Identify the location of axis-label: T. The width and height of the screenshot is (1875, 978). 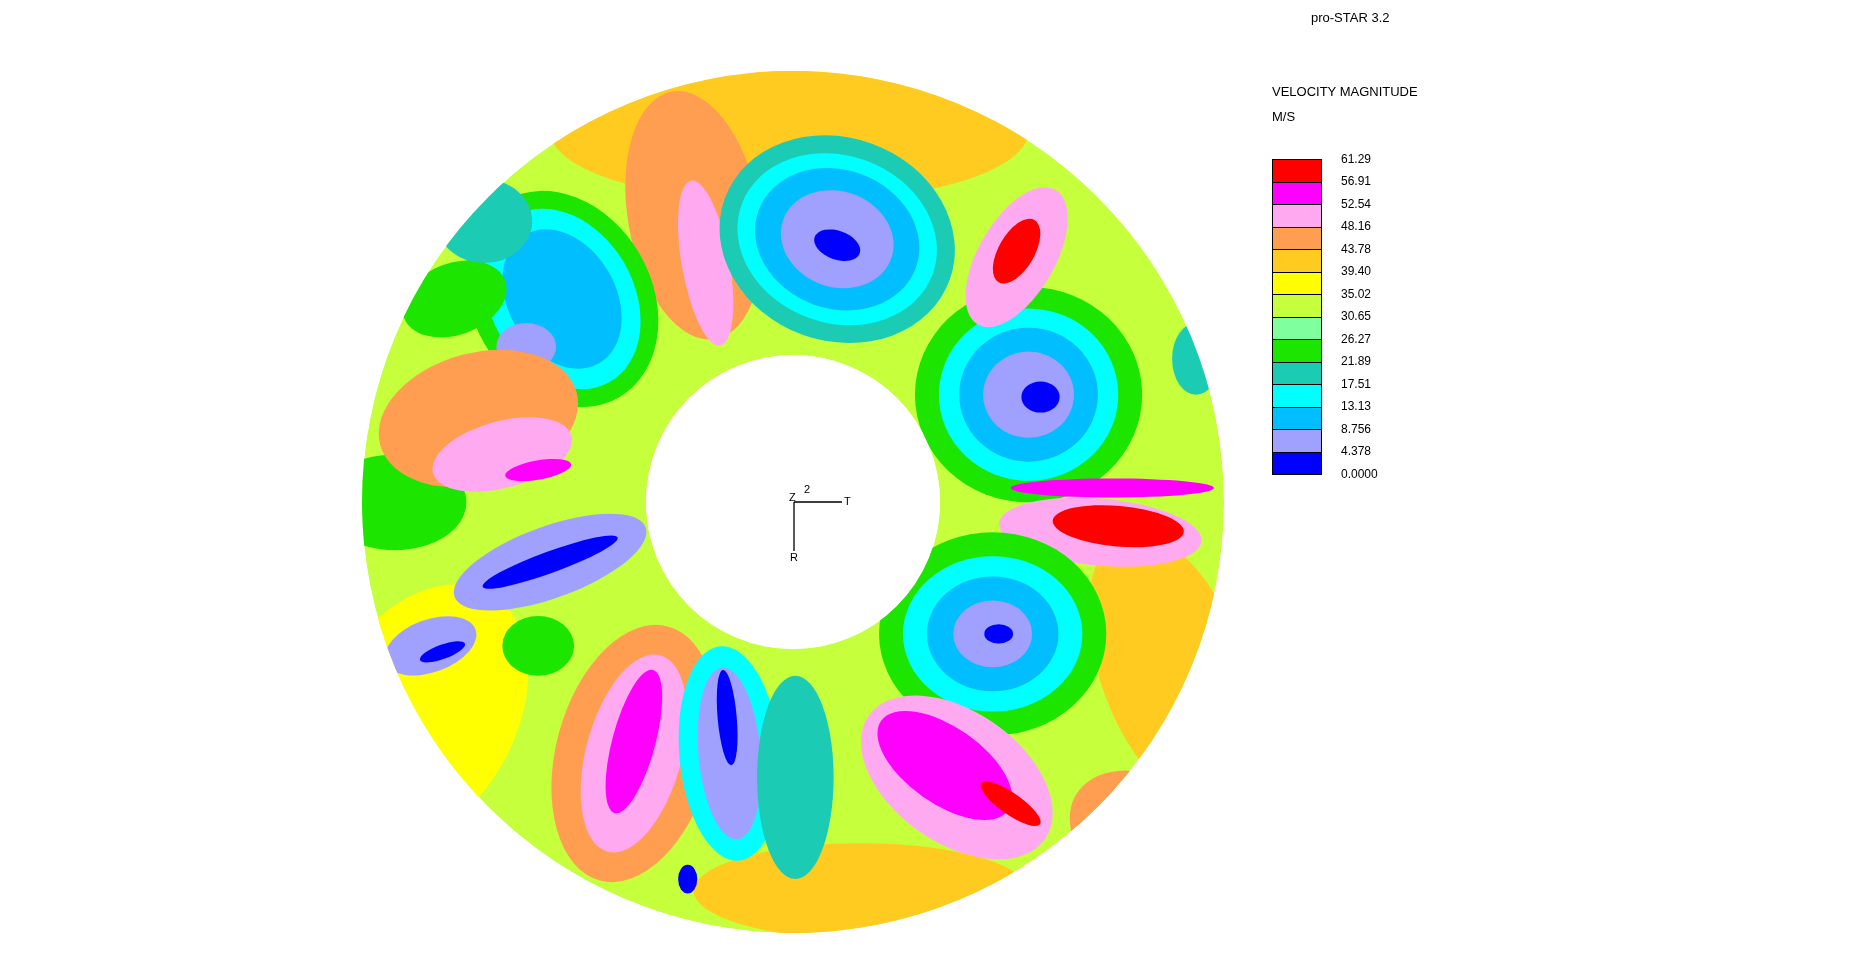
(847, 501).